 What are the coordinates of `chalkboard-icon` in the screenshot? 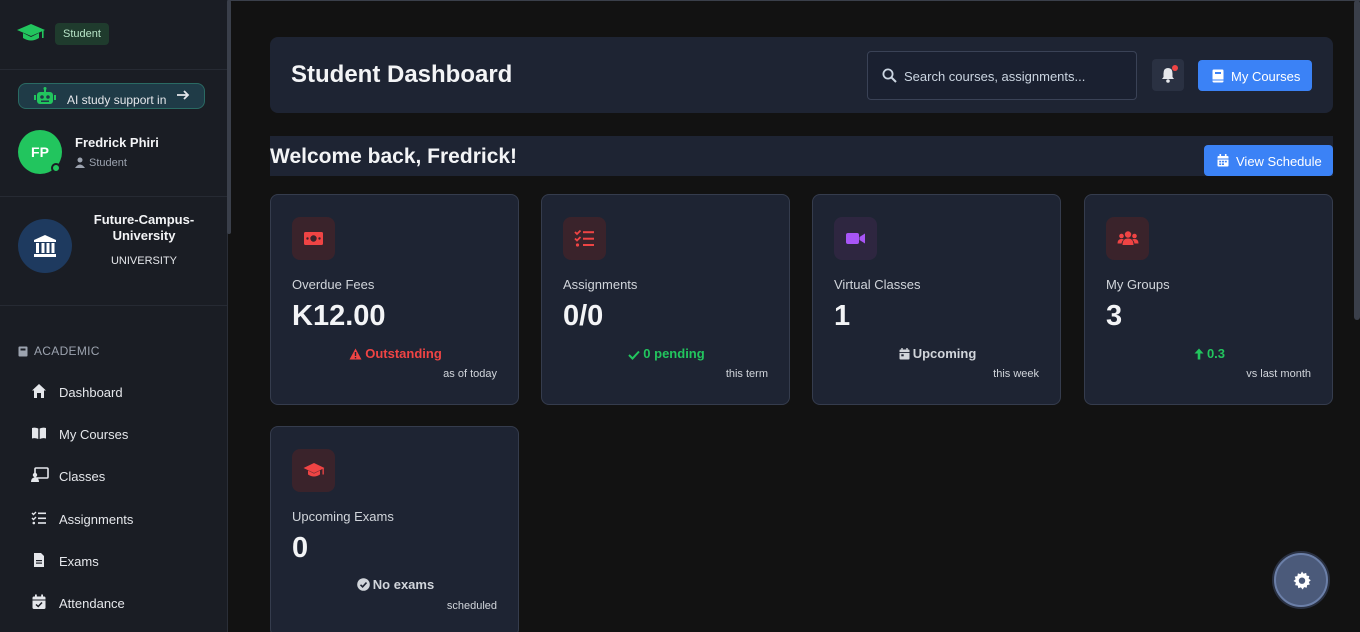 It's located at (40, 475).